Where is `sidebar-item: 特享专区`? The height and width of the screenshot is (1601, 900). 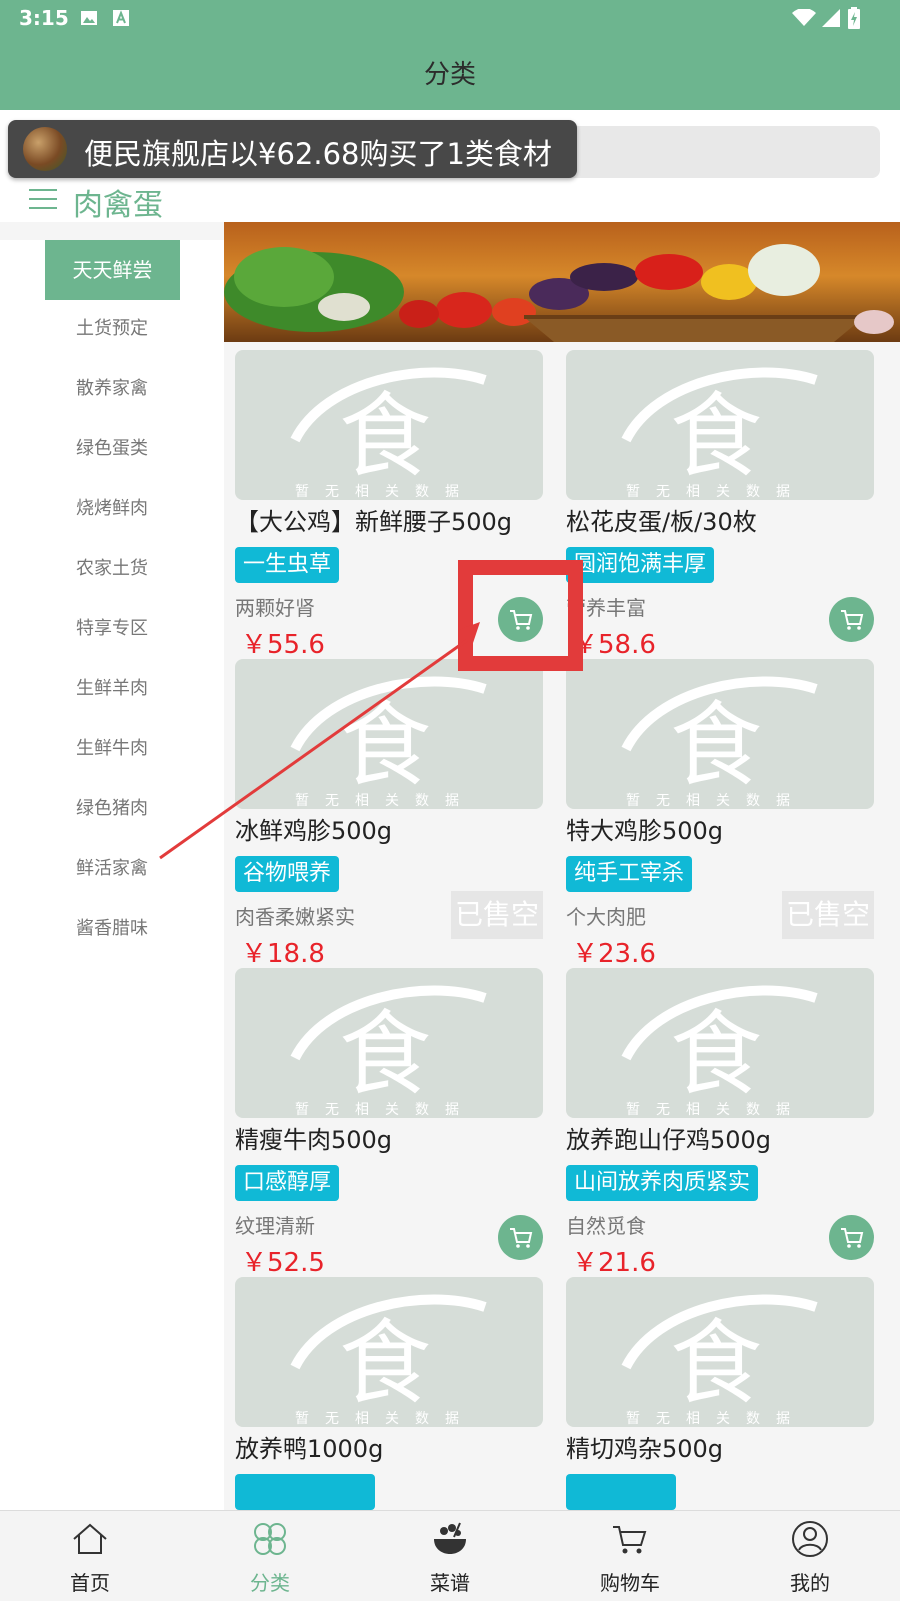 sidebar-item: 特享专区 is located at coordinates (112, 627).